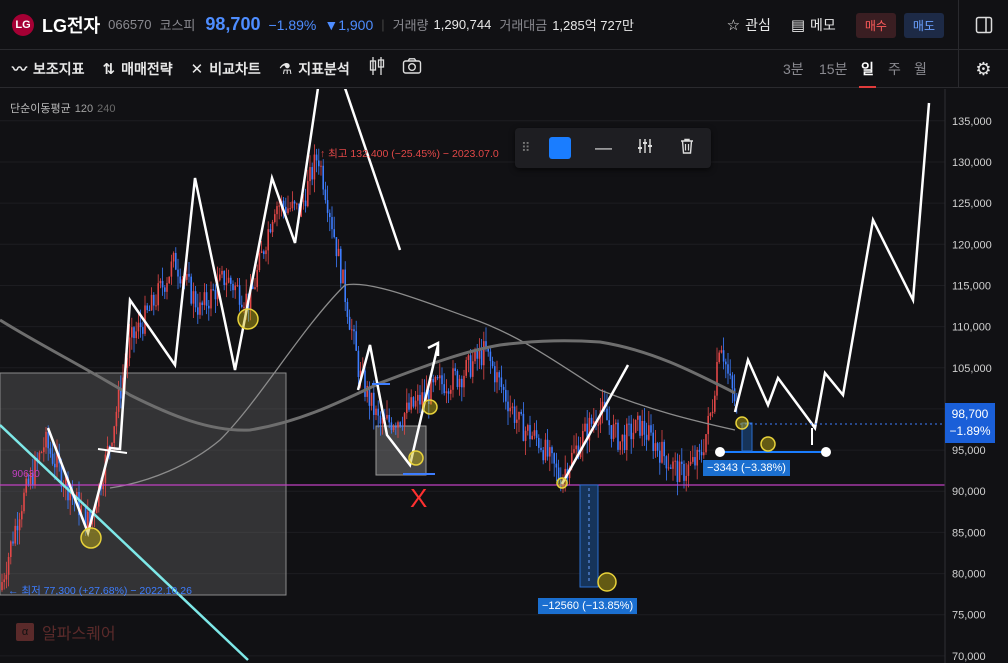 The height and width of the screenshot is (663, 1008). Describe the element at coordinates (833, 69) in the screenshot. I see `timeframe-15min: 15분` at that location.